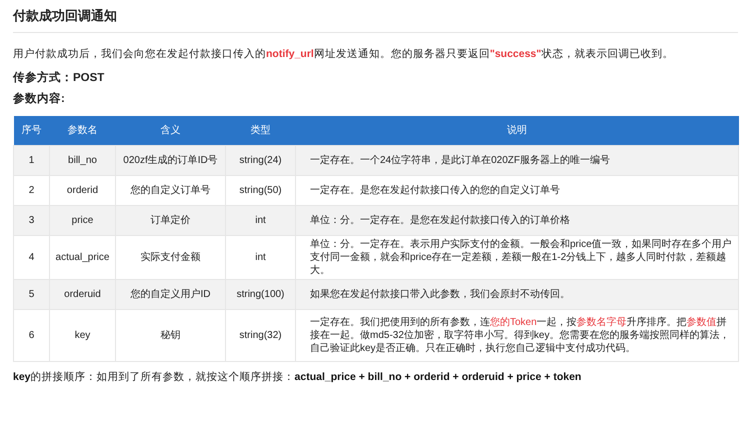 This screenshot has width=750, height=440. What do you see at coordinates (32, 295) in the screenshot?
I see `table-cell: 5` at bounding box center [32, 295].